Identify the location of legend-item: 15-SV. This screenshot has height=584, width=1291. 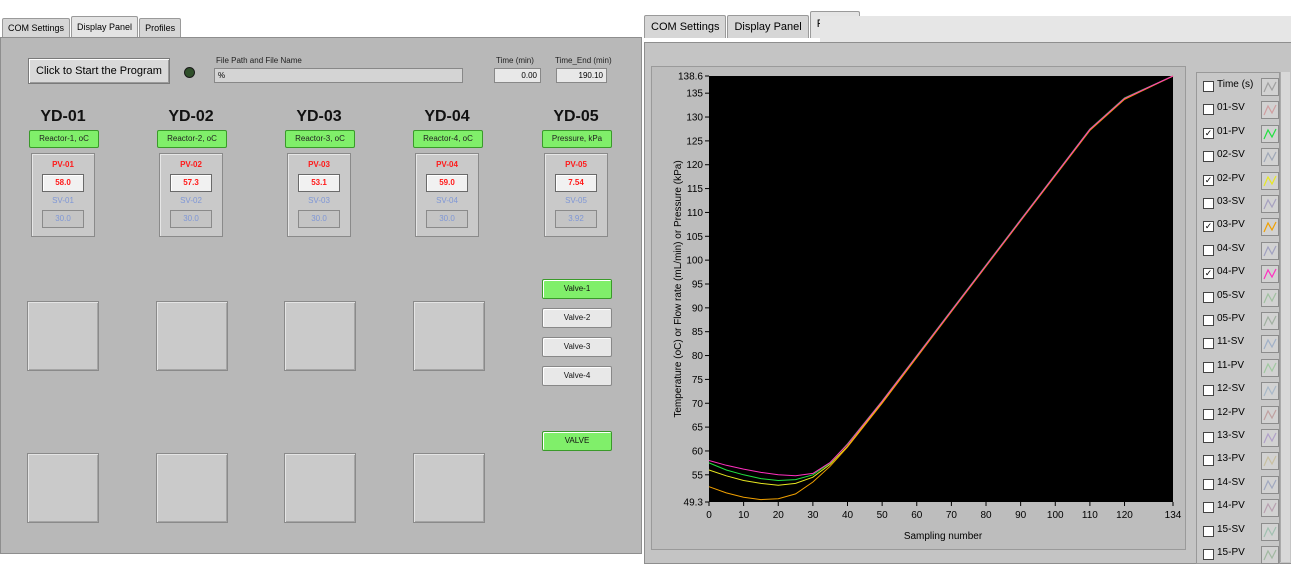
(1241, 531).